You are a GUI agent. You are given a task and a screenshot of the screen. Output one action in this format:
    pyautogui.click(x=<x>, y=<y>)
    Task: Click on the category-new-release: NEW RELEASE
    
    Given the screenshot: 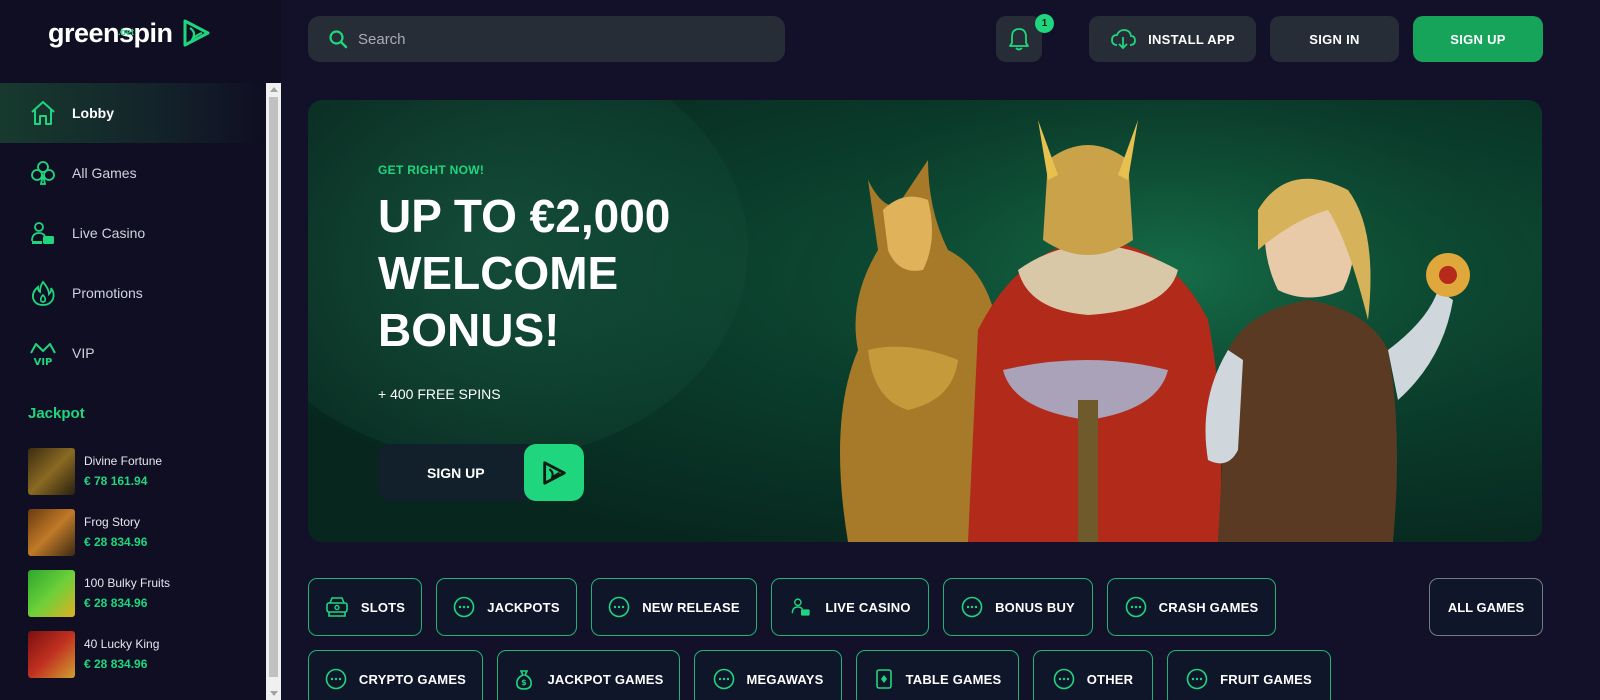 What is the action you would take?
    pyautogui.click(x=674, y=607)
    